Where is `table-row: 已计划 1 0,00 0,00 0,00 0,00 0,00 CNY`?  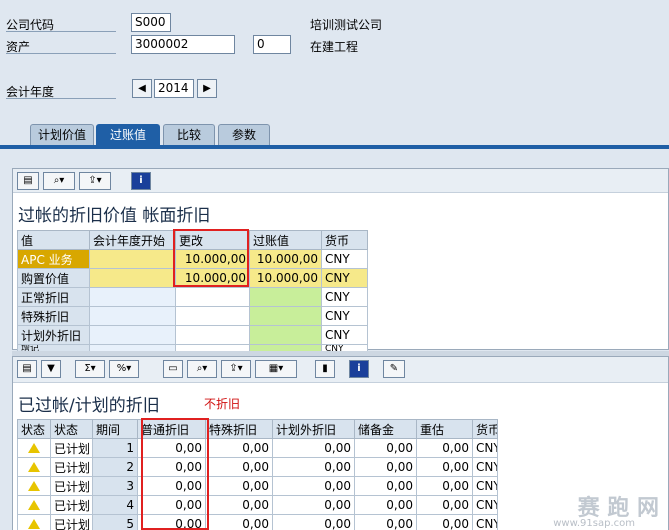
table-row: 已计划 1 0,00 0,00 0,00 0,00 0,00 CNY is located at coordinates (257, 448).